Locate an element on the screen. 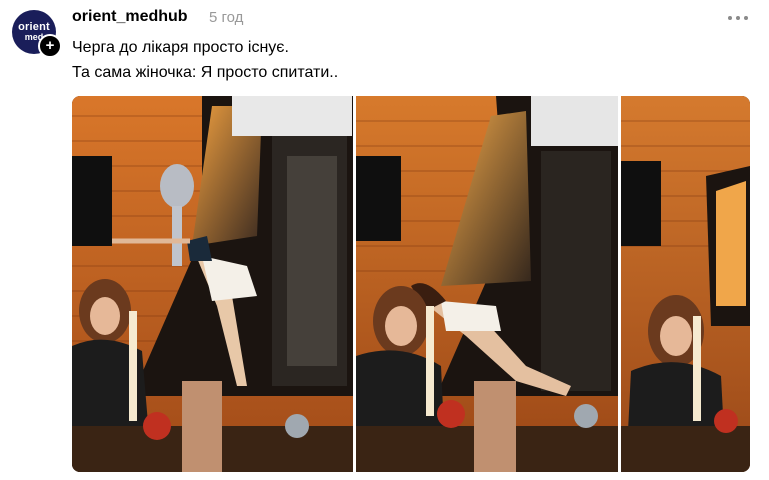 The height and width of the screenshot is (480, 769). timestamp: 5 год is located at coordinates (226, 17).